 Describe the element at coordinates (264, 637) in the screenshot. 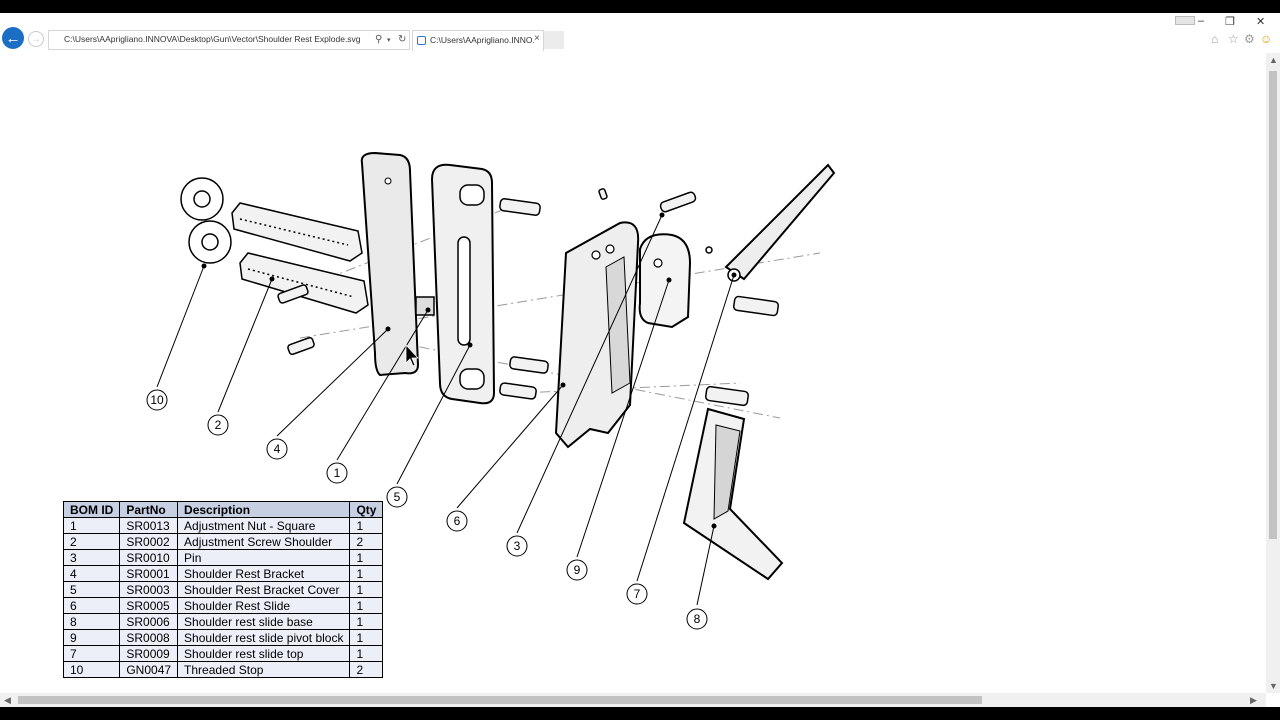

I see `bom-cell-description: Shoulder rest slide pivot block` at that location.